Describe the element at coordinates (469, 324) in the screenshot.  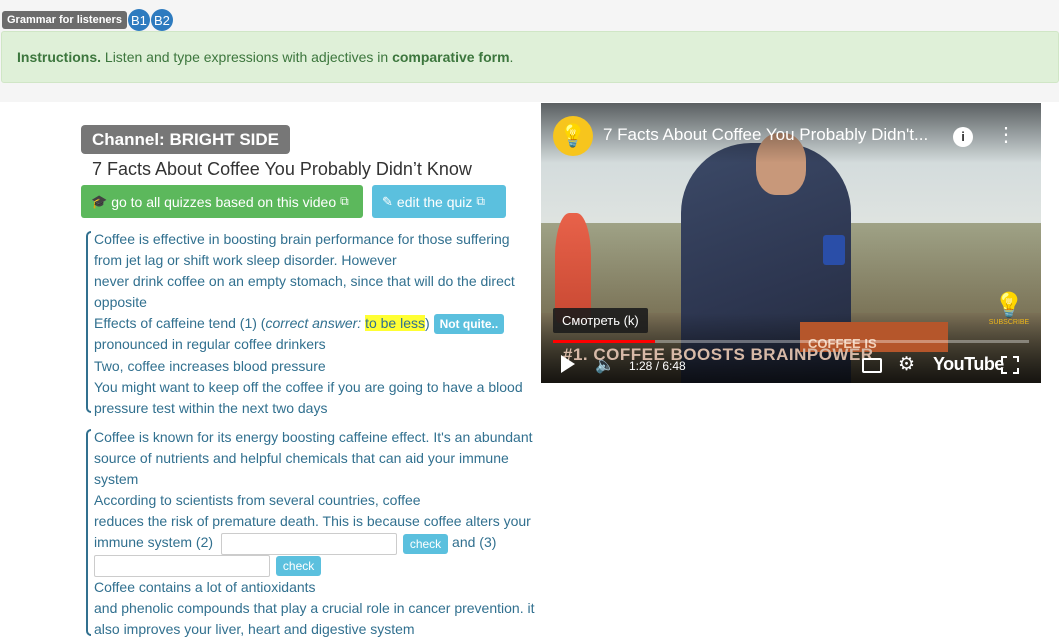
I see `feedback-badge: Not quite..` at that location.